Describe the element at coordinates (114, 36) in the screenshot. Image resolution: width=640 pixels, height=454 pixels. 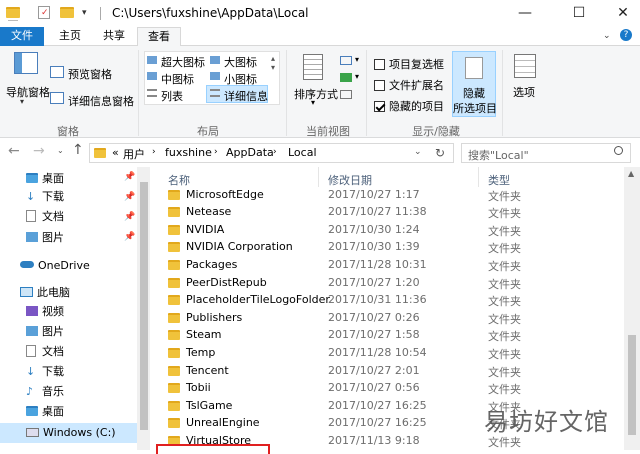
I see `tab-share: 共享` at that location.